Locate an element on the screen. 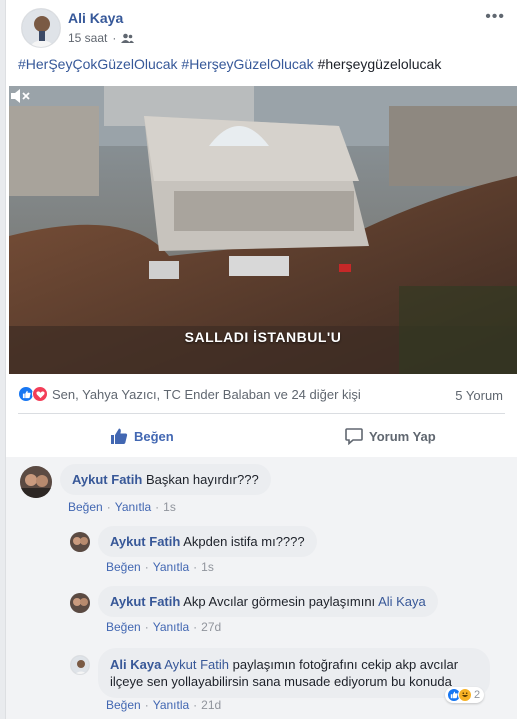  reply-bubble: Aykut Fatih Akpden istifa mı???? is located at coordinates (207, 541).